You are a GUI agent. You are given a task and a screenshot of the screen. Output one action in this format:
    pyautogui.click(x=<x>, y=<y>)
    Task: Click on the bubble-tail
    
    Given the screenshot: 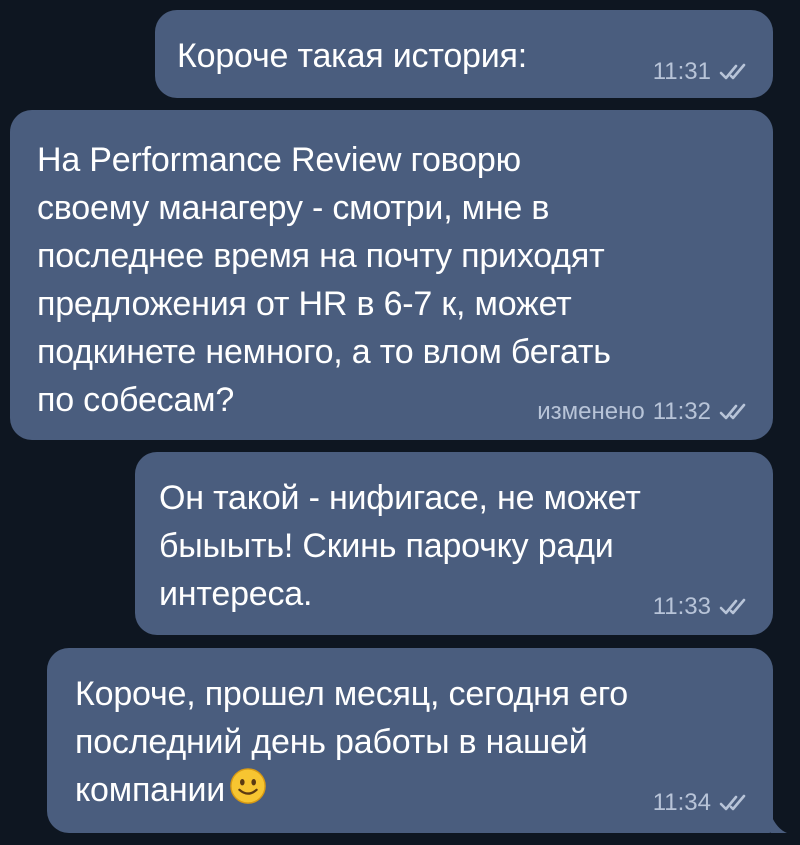 What is the action you would take?
    pyautogui.click(x=779, y=824)
    